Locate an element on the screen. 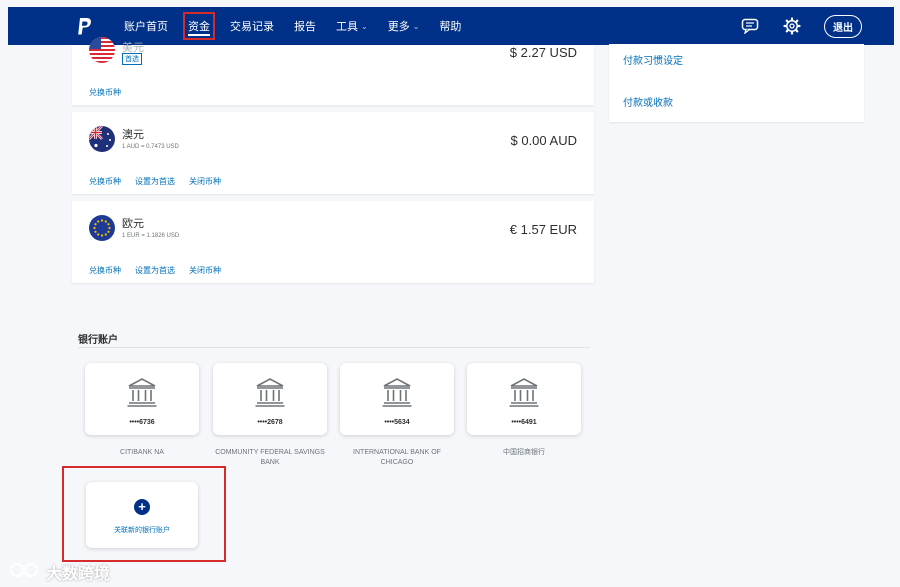 This screenshot has height=587, width=900. exchange-rate: 1 EUR = 1.1826 USD is located at coordinates (151, 236).